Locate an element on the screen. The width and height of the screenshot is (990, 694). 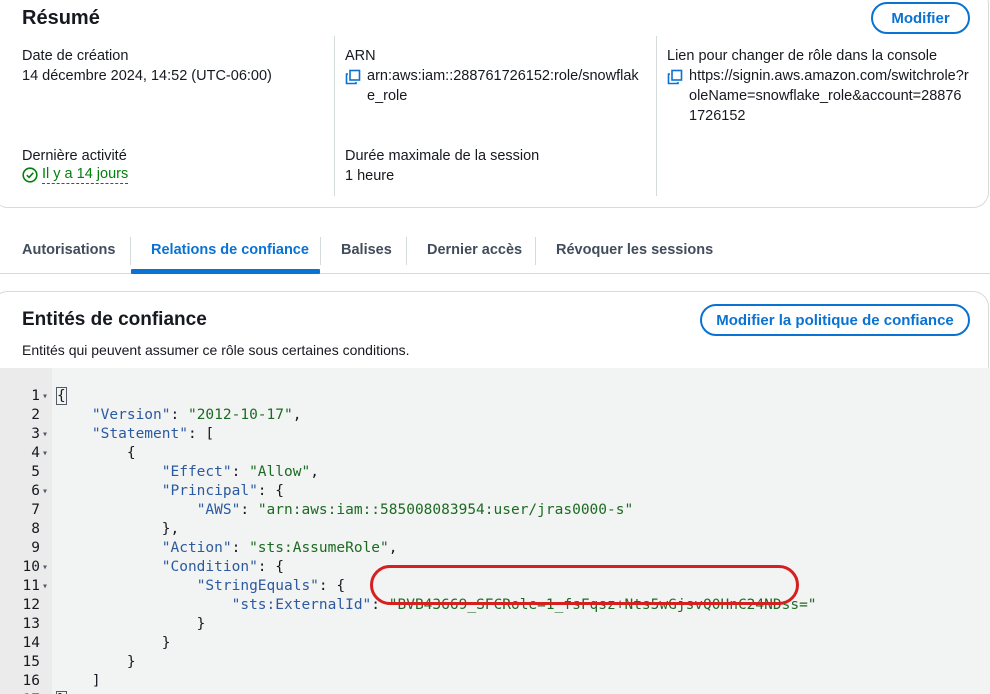
tab-trust-relationships: Relations de confiance is located at coordinates (230, 250).